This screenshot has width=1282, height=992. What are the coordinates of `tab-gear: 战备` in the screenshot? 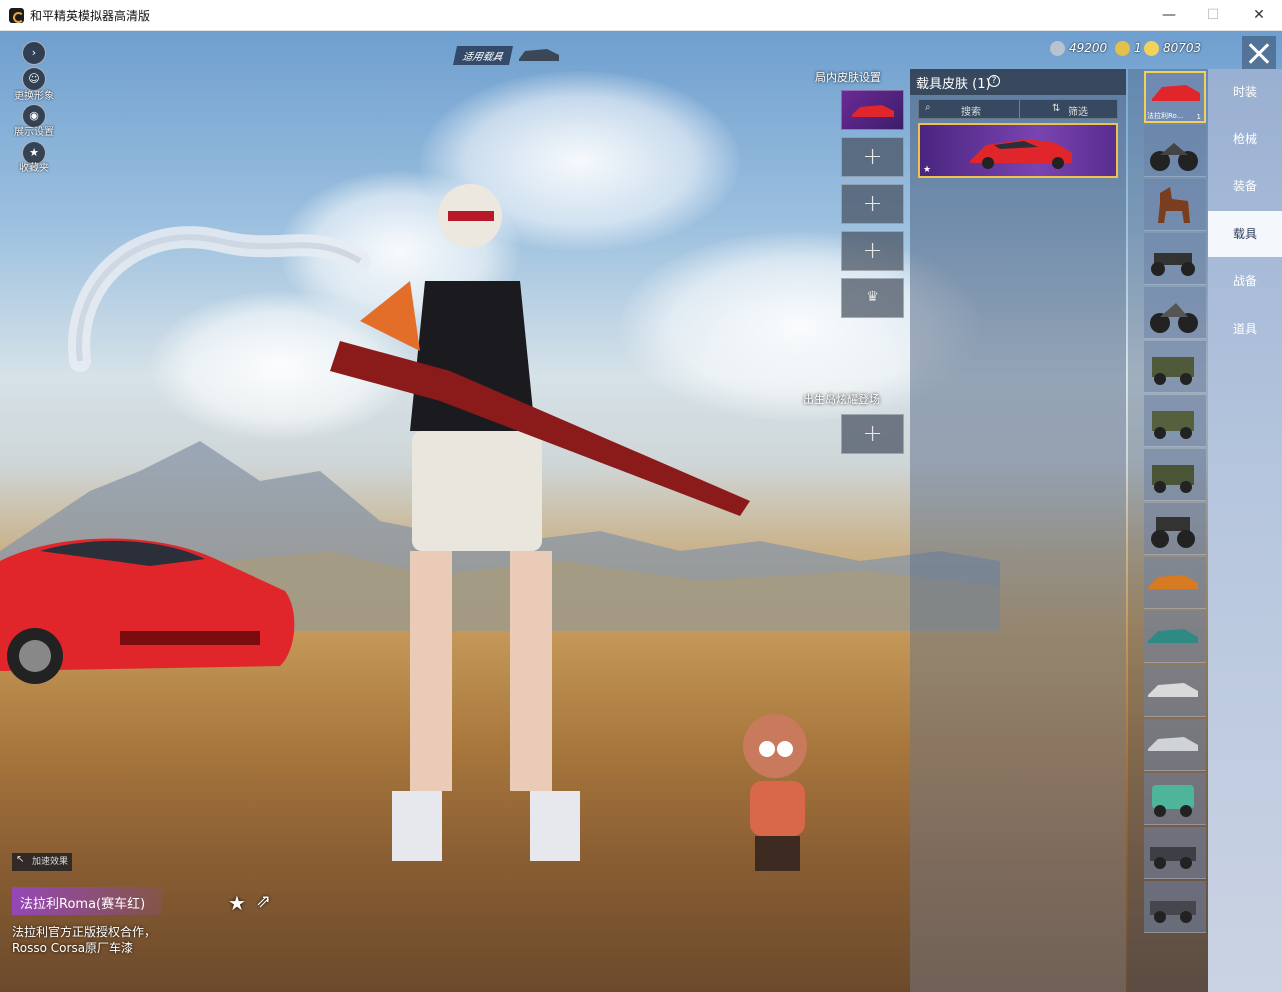 It's located at (1245, 281).